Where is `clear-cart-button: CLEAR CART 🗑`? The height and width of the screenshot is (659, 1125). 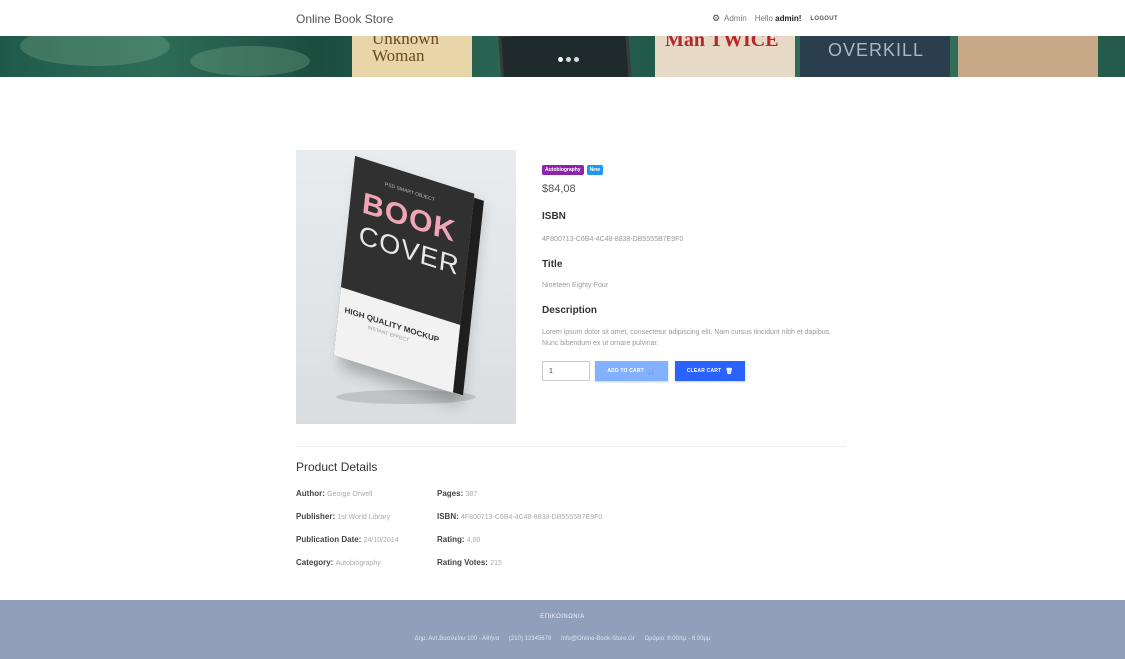 clear-cart-button: CLEAR CART 🗑 is located at coordinates (710, 371).